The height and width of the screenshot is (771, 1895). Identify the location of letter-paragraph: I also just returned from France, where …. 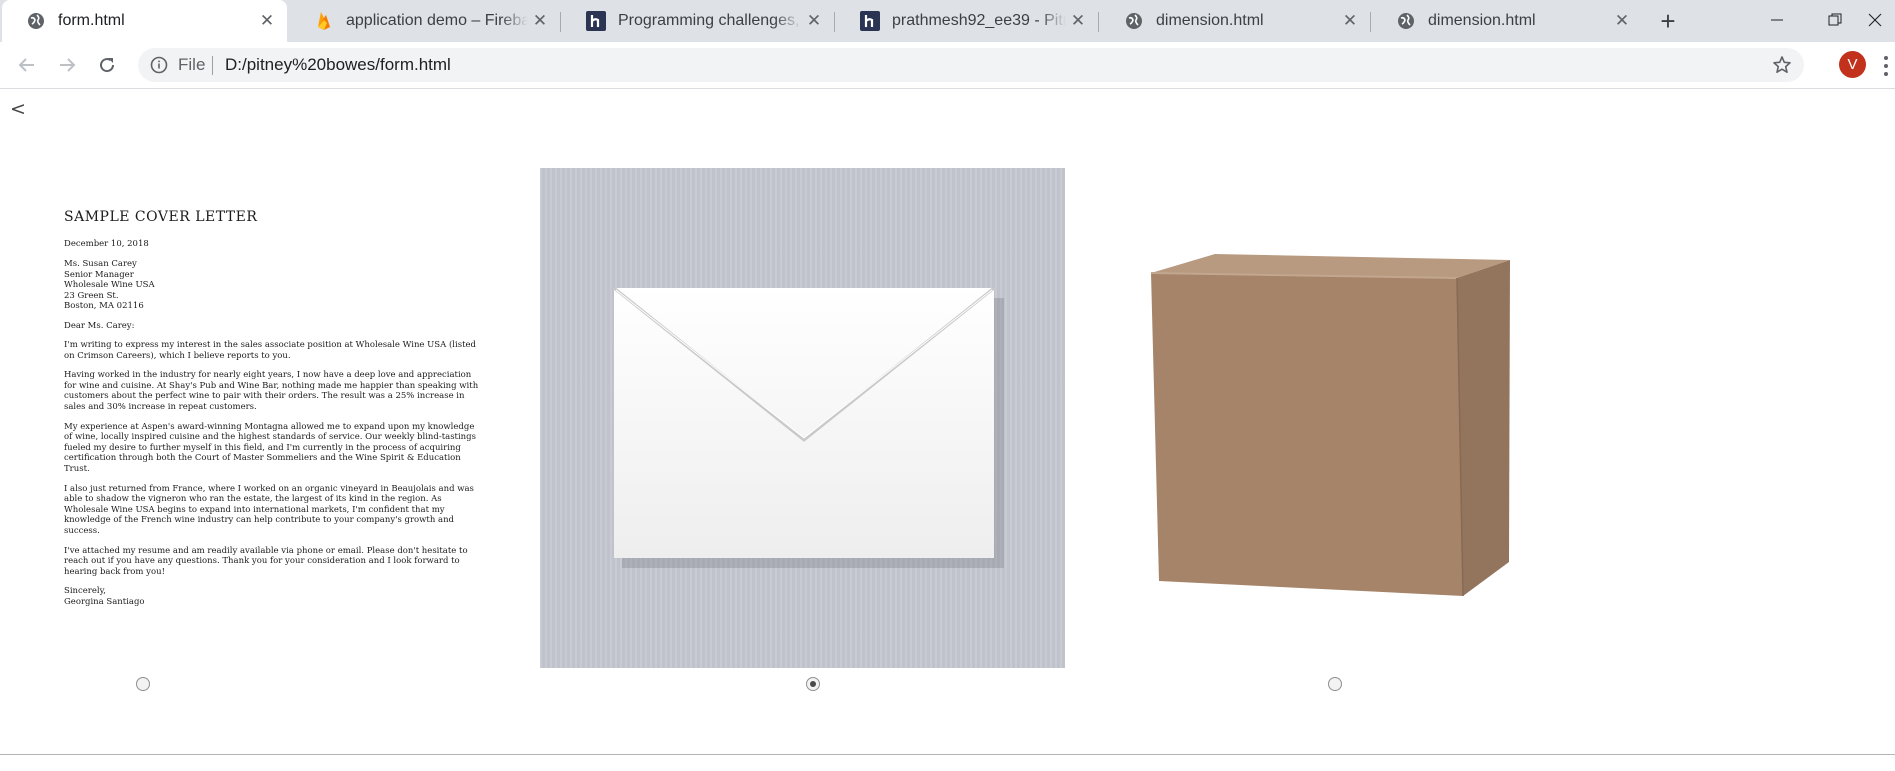
(269, 509).